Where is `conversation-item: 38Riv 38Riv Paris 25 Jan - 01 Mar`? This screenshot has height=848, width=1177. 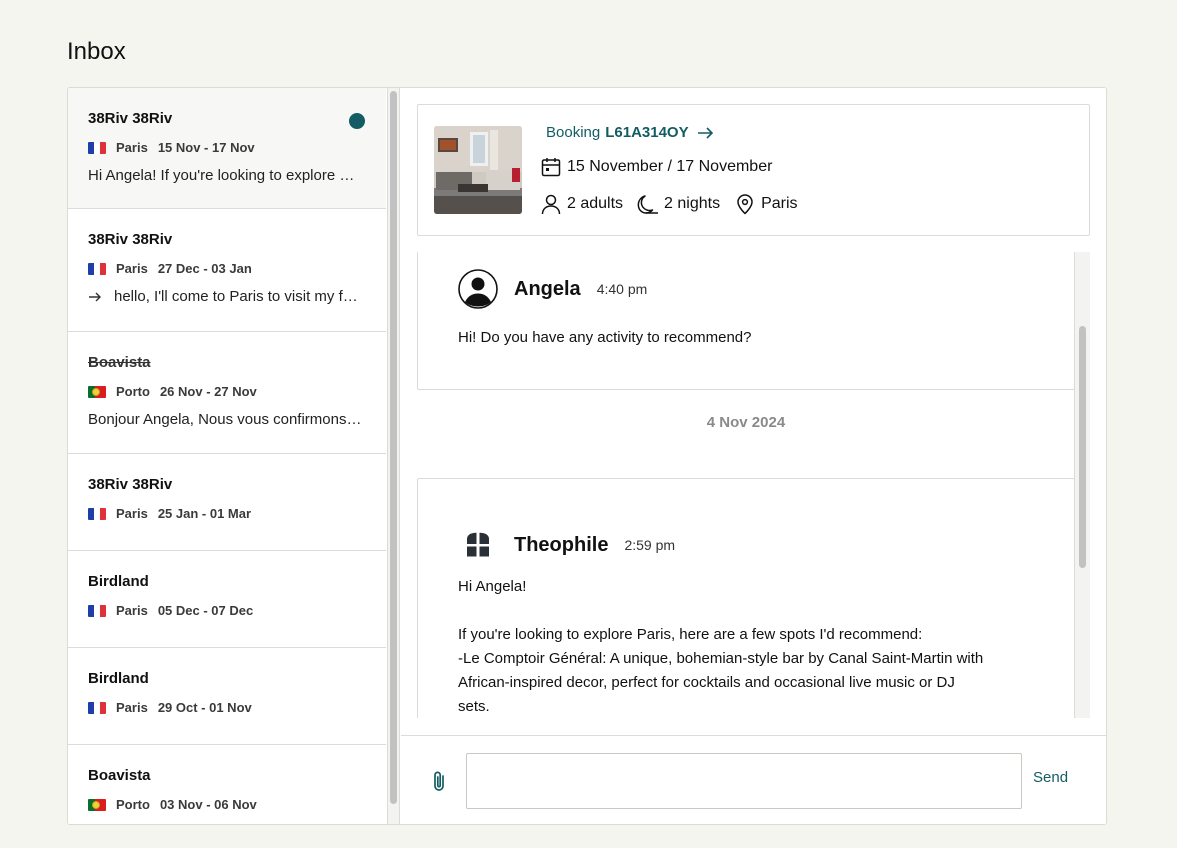
conversation-item: 38Riv 38Riv Paris 25 Jan - 01 Mar is located at coordinates (227, 502).